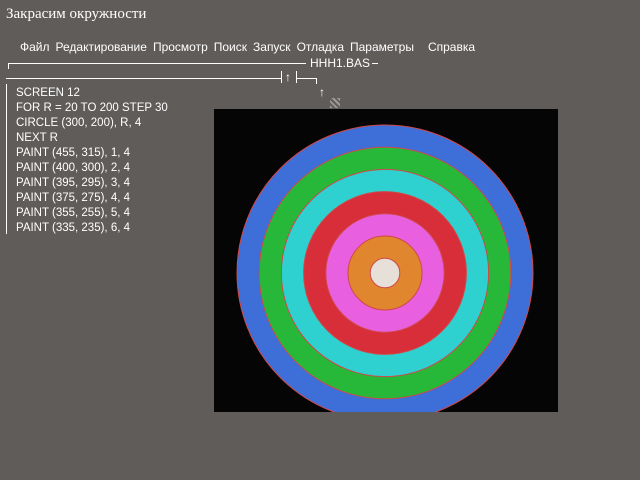  I want to click on code-line: PAINT (335, 235), 6, 4, so click(73, 228).